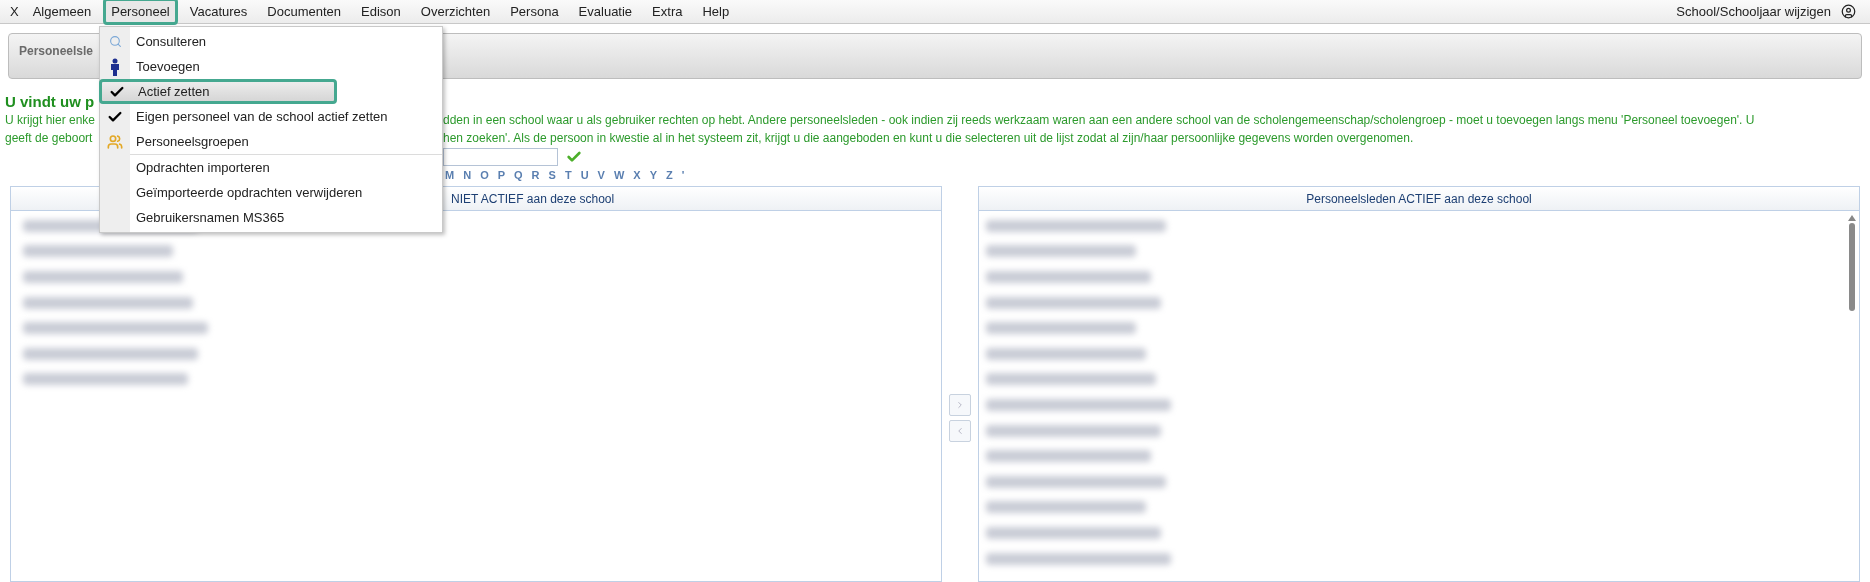 This screenshot has width=1870, height=582. What do you see at coordinates (271, 167) in the screenshot?
I see `dropdown-item: Opdrachten importeren` at bounding box center [271, 167].